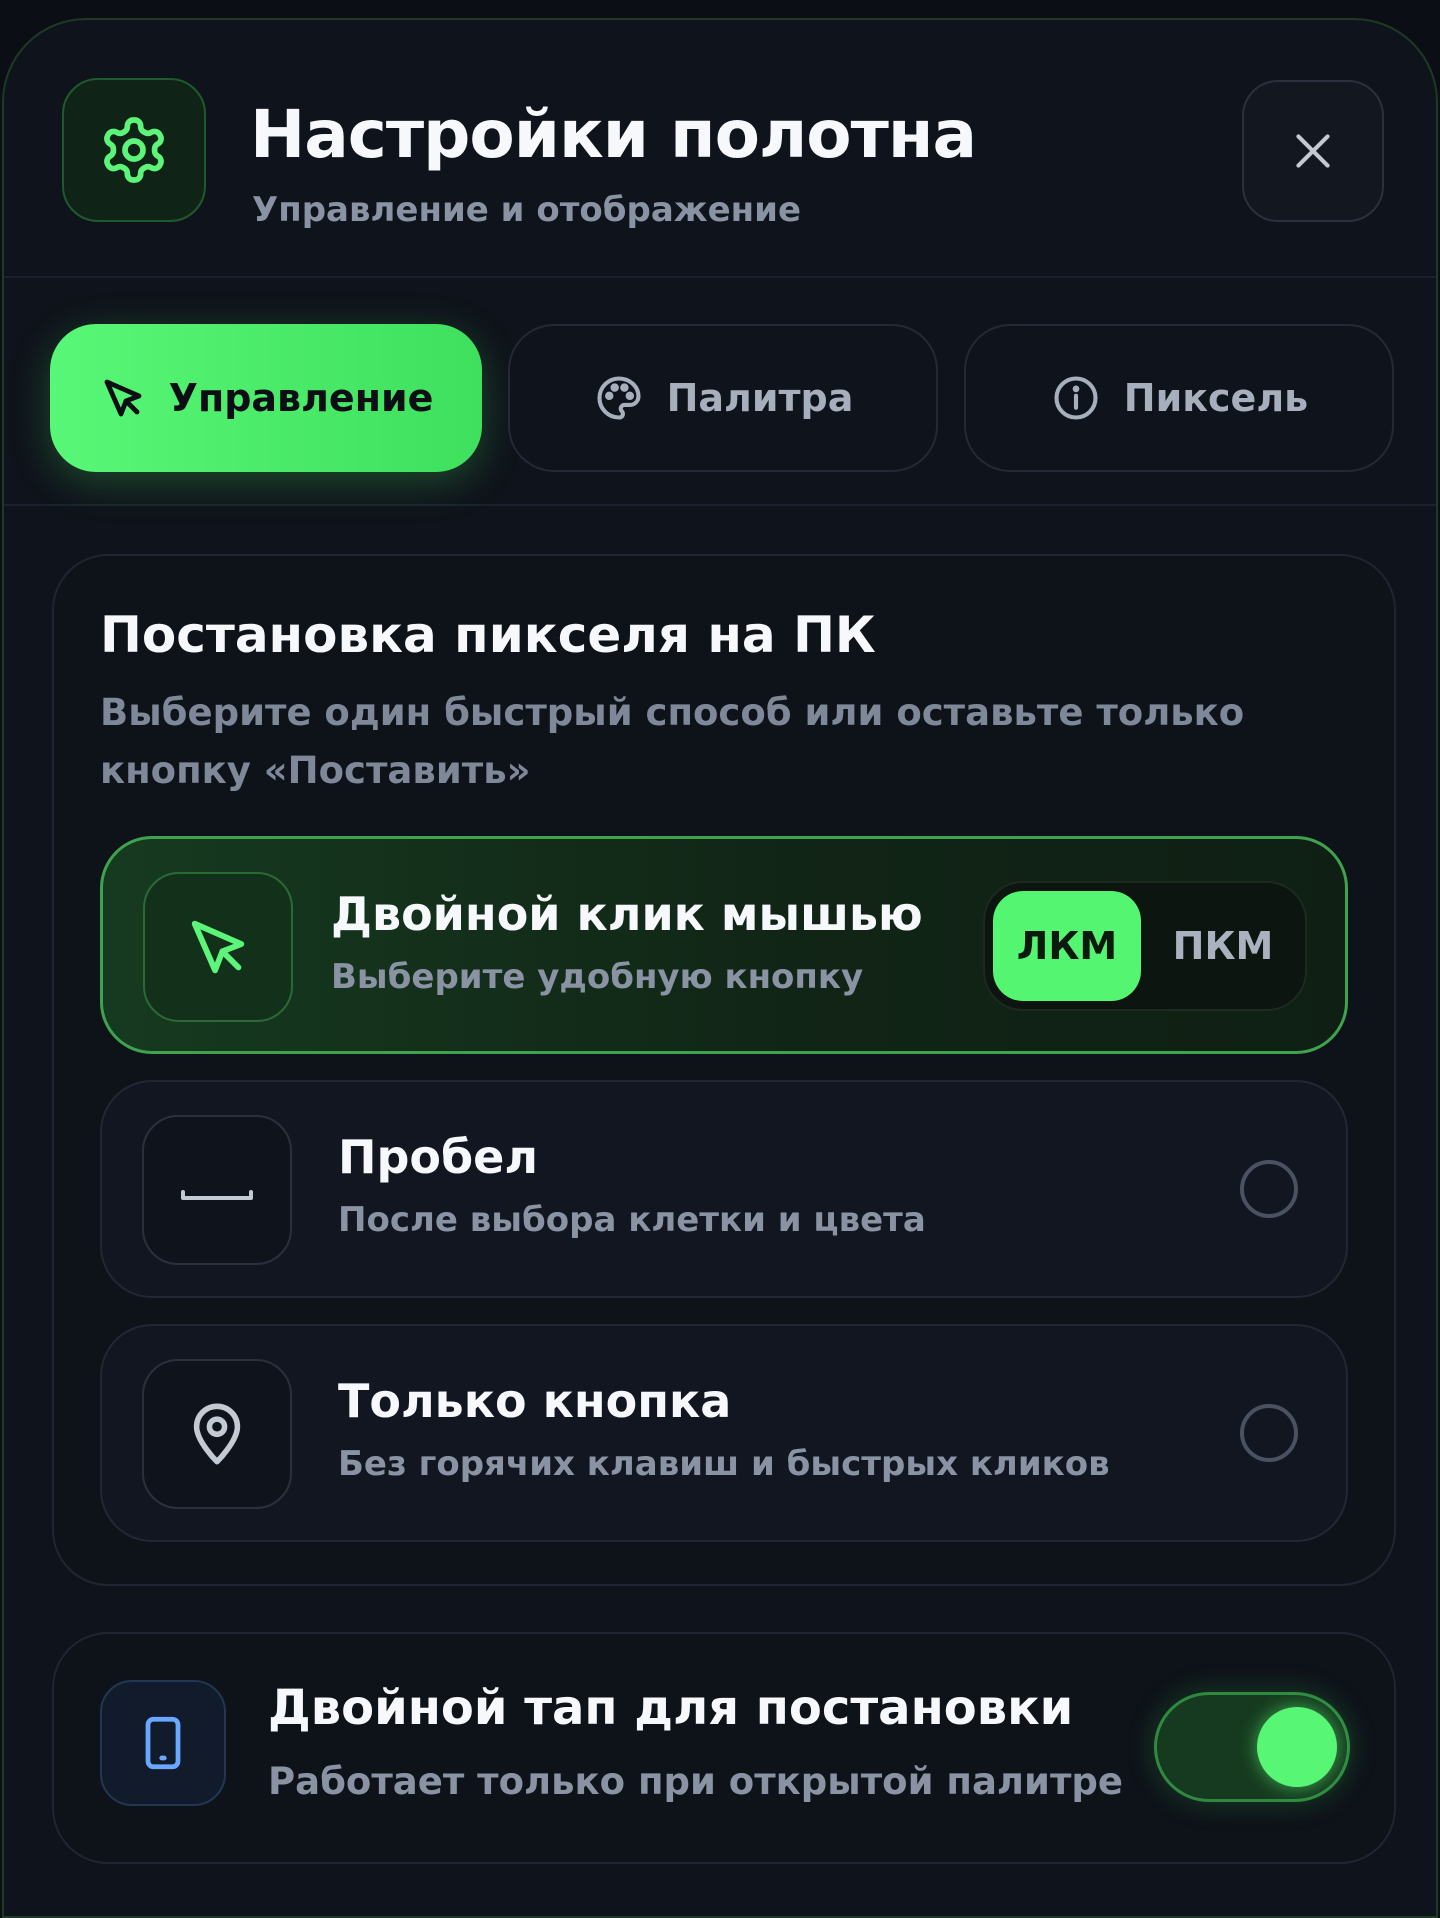 The height and width of the screenshot is (1918, 1440). I want to click on spacebar-icon, so click(217, 1195).